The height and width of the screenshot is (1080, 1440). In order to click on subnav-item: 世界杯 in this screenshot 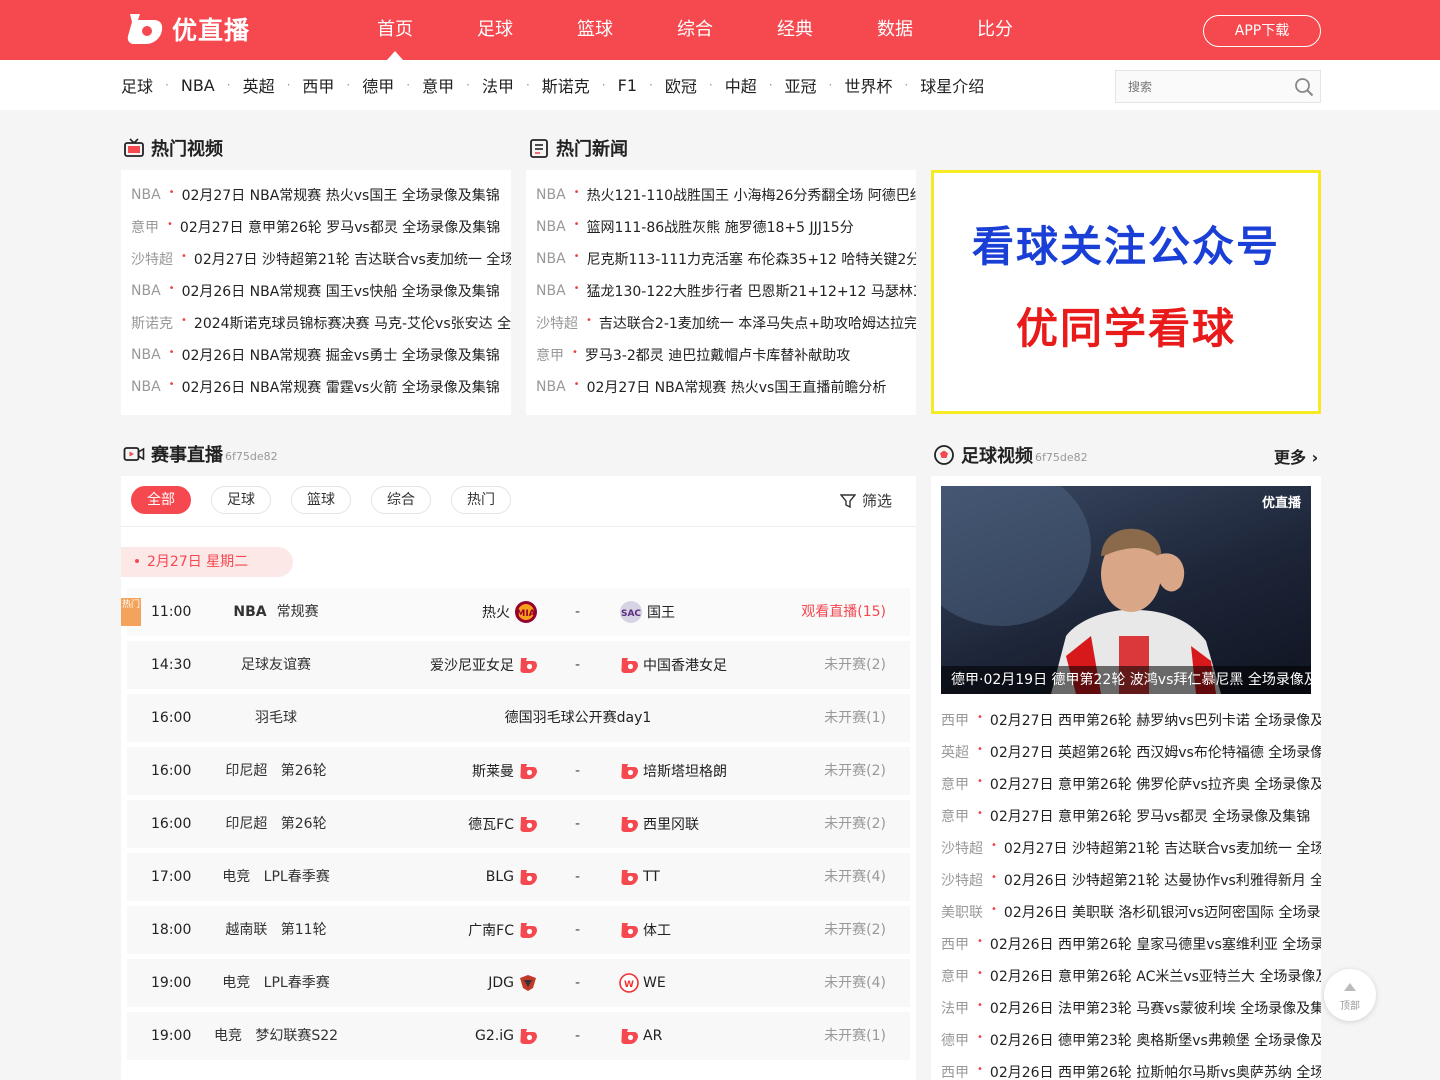, I will do `click(868, 85)`.